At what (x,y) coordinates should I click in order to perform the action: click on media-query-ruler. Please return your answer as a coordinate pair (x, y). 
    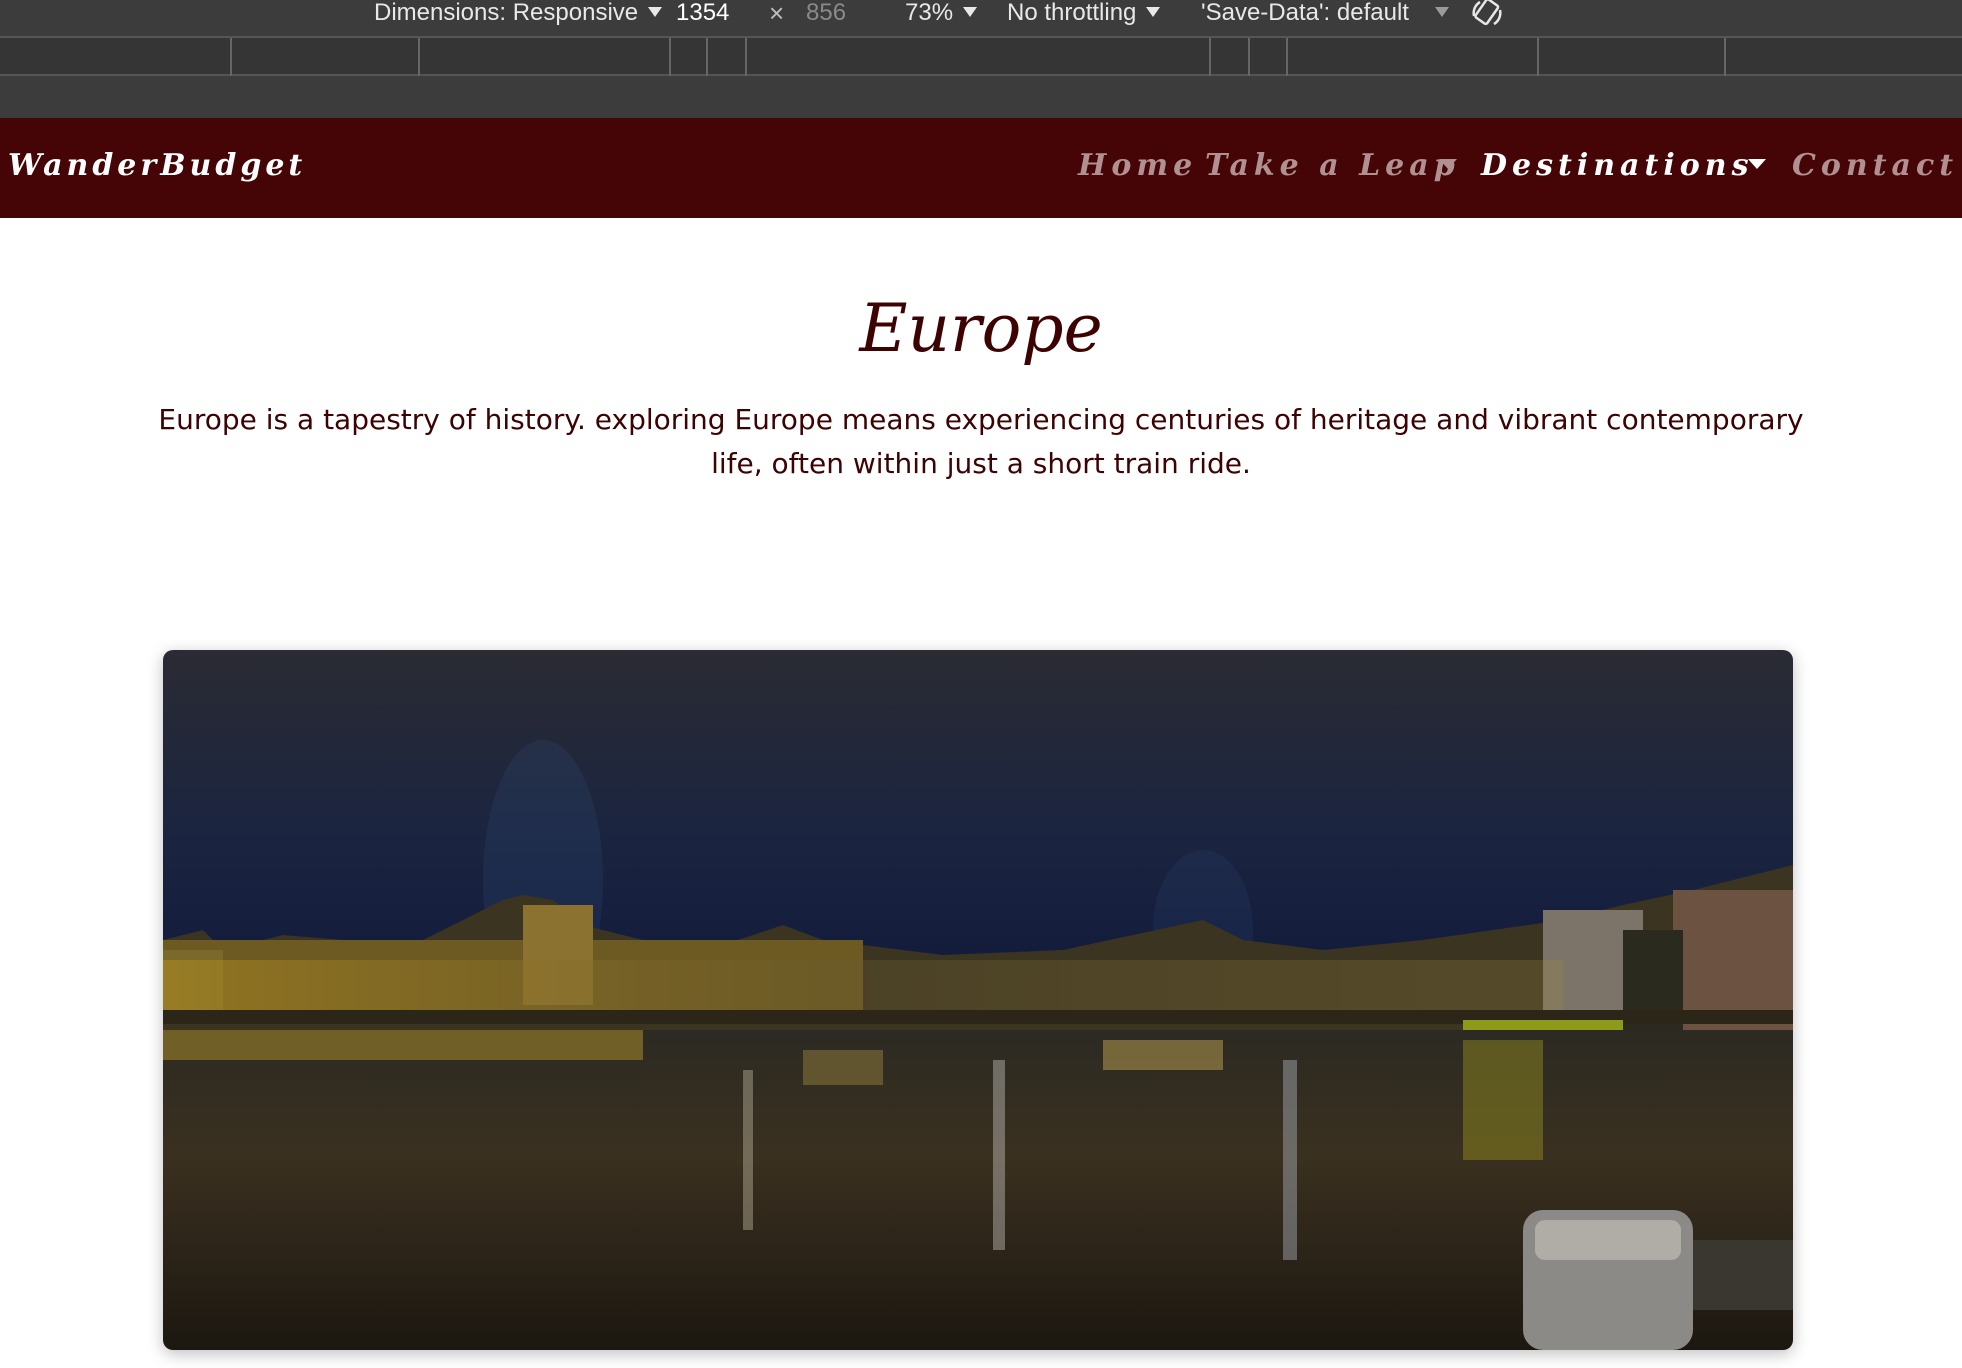
    Looking at the image, I should click on (981, 56).